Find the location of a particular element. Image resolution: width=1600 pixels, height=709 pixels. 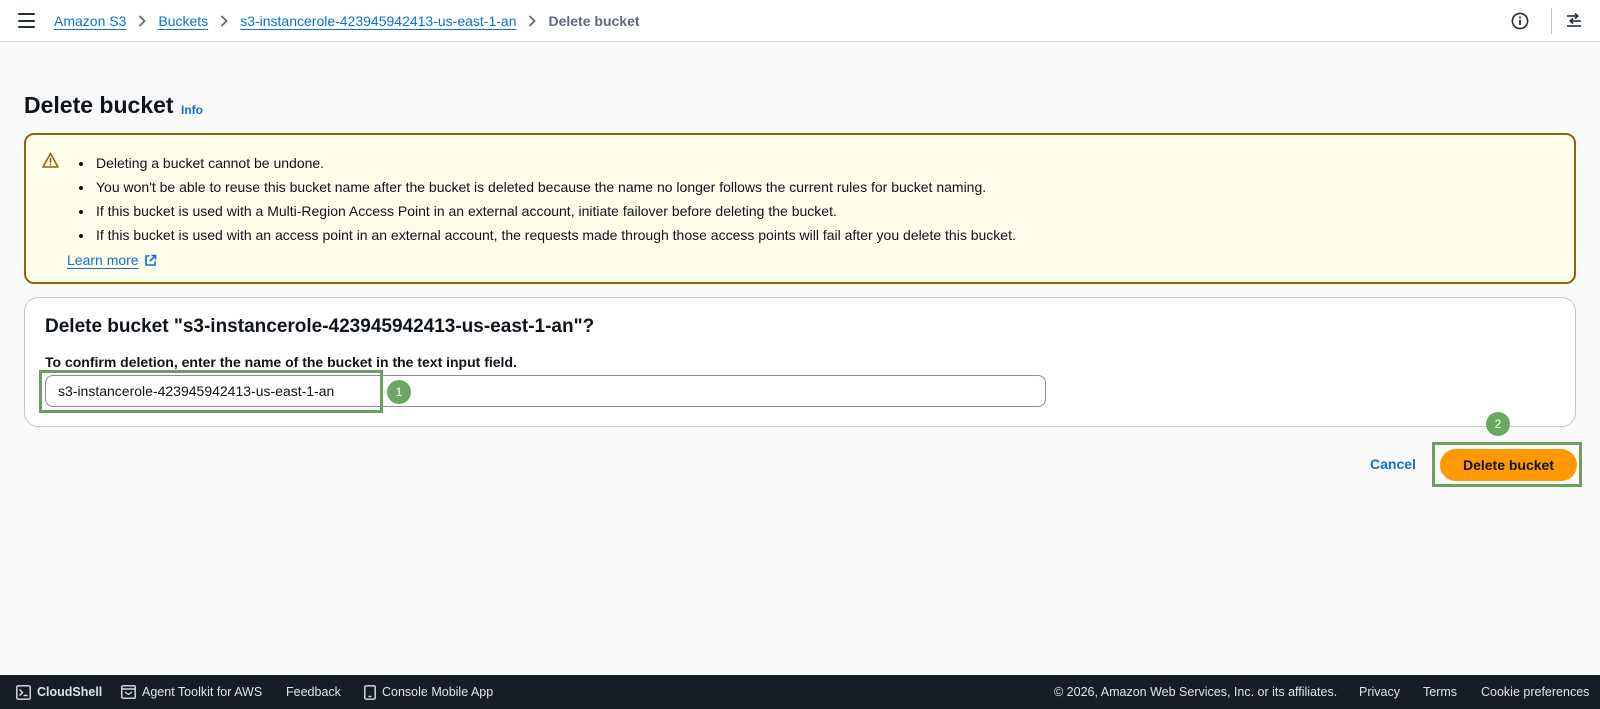

split-panel-toggle-icon is located at coordinates (1574, 21).